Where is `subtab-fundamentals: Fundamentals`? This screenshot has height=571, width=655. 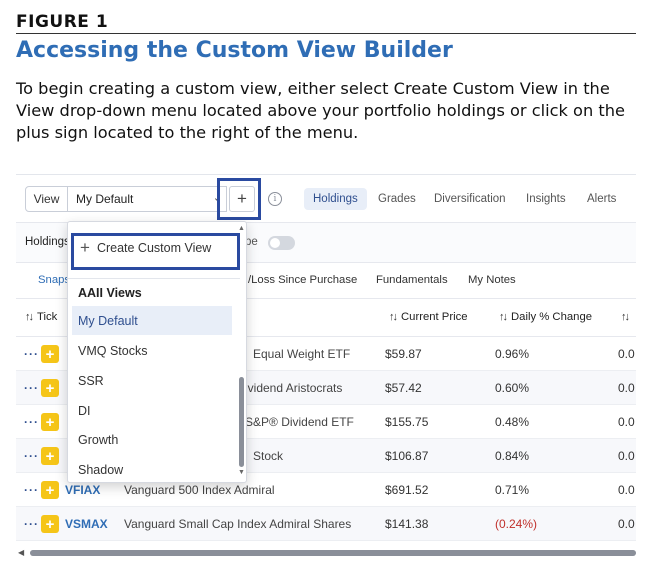 subtab-fundamentals: Fundamentals is located at coordinates (412, 280).